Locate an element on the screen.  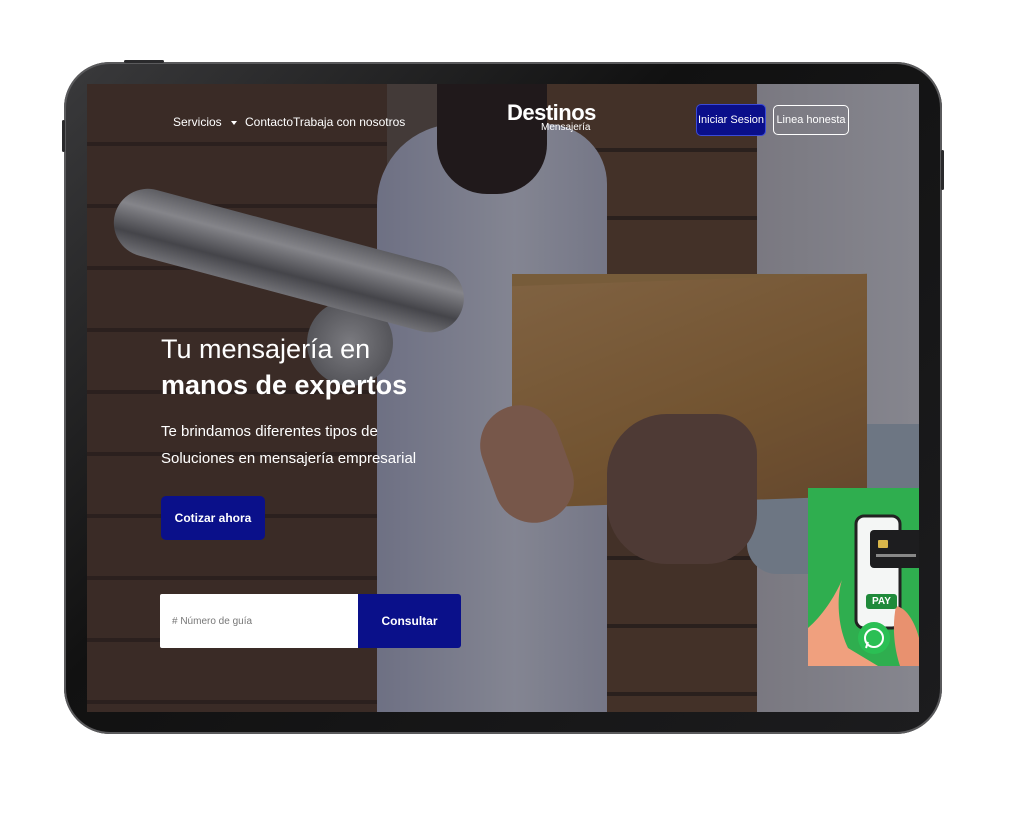
payment-promo-banner: PAY is located at coordinates (863, 577).